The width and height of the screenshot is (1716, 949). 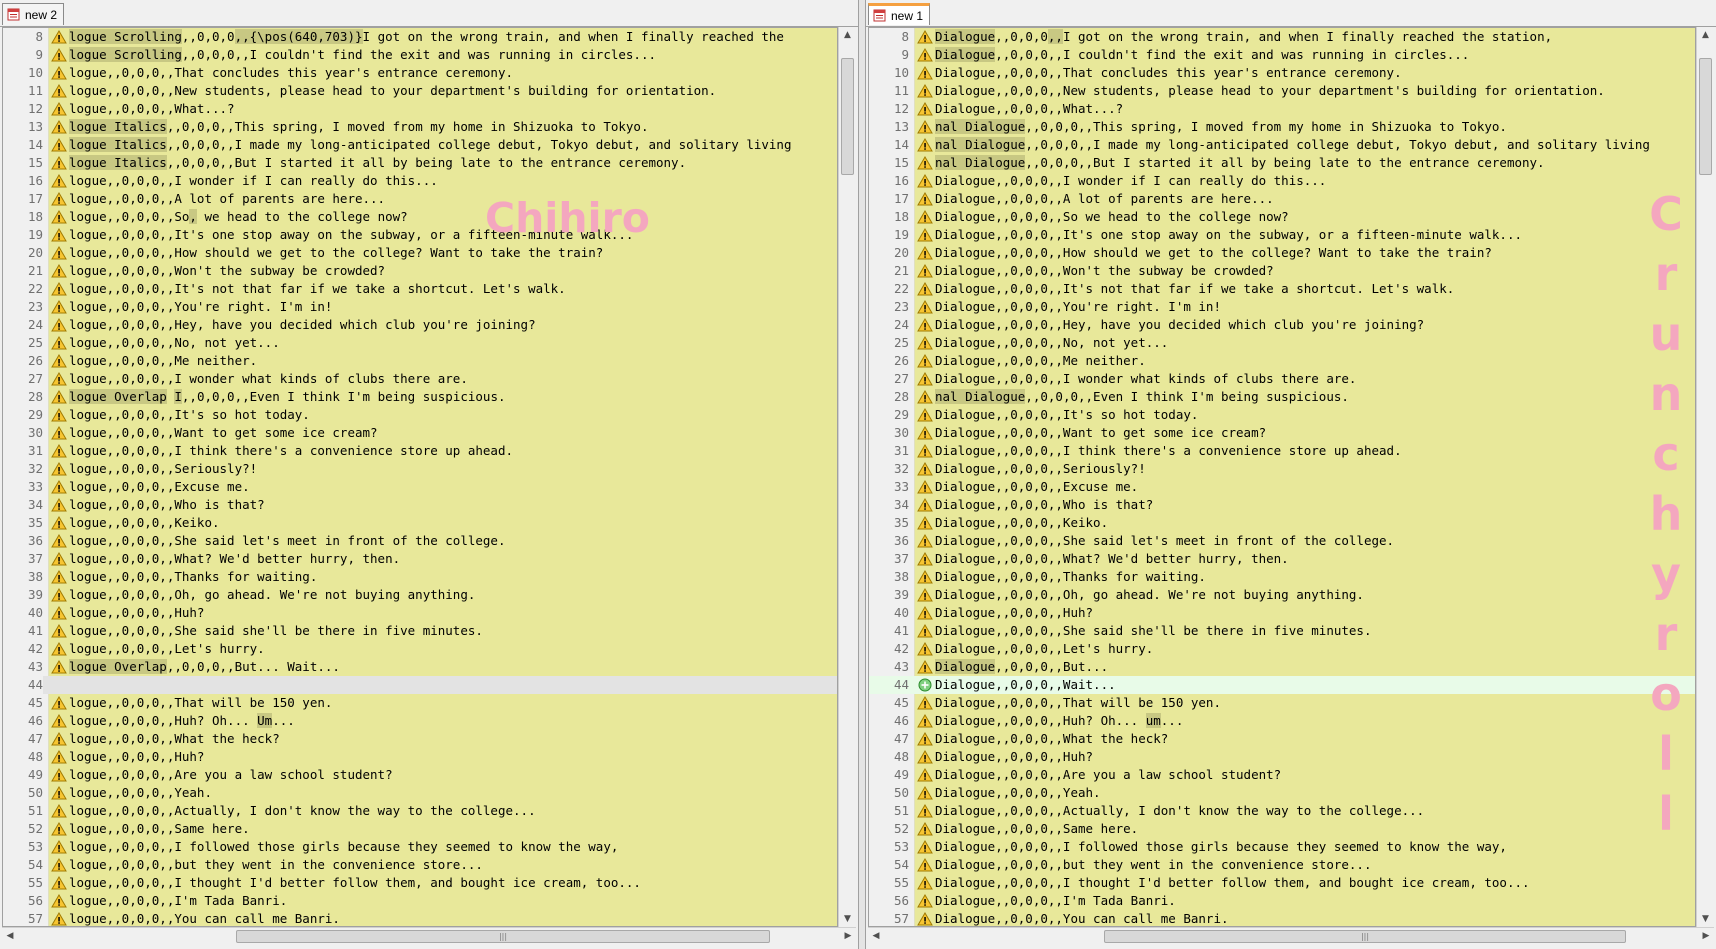 What do you see at coordinates (847, 116) in the screenshot?
I see `scroll-thumb` at bounding box center [847, 116].